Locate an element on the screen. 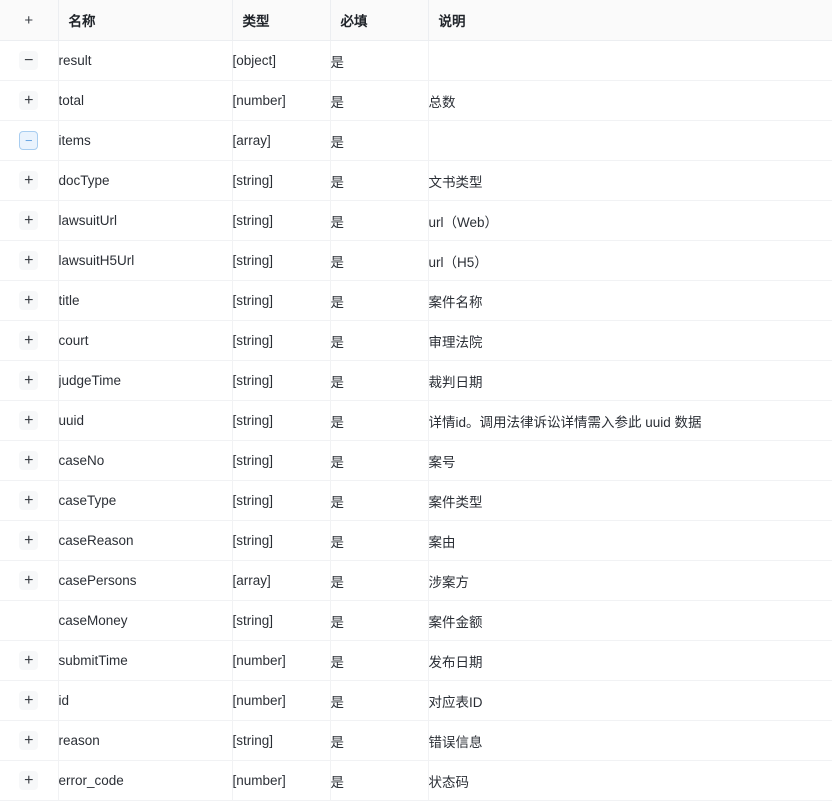  column-header-name: 名称 is located at coordinates (145, 20).